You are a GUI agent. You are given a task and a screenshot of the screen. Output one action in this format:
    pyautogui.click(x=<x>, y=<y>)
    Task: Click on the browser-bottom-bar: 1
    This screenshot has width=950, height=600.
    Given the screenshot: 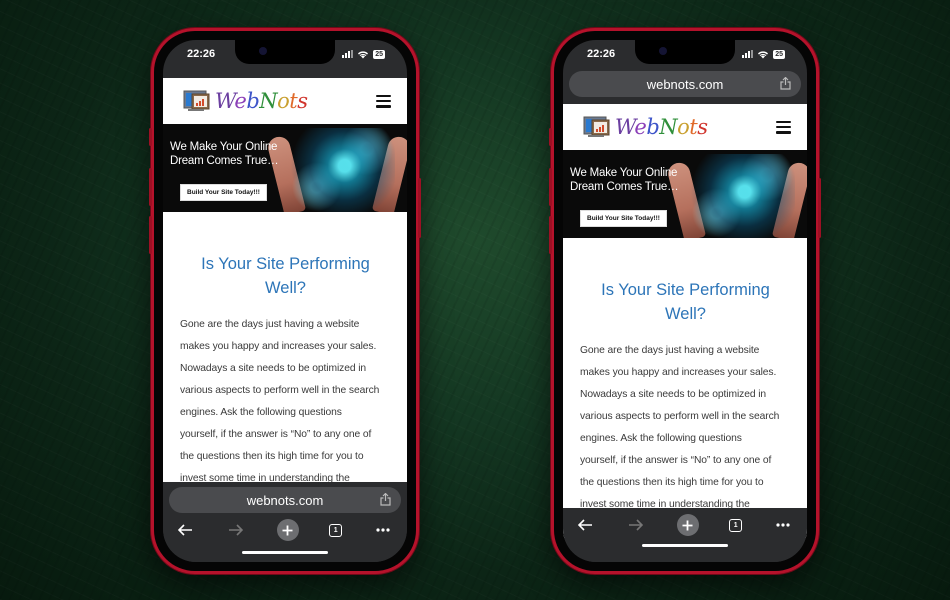 What is the action you would take?
    pyautogui.click(x=685, y=535)
    